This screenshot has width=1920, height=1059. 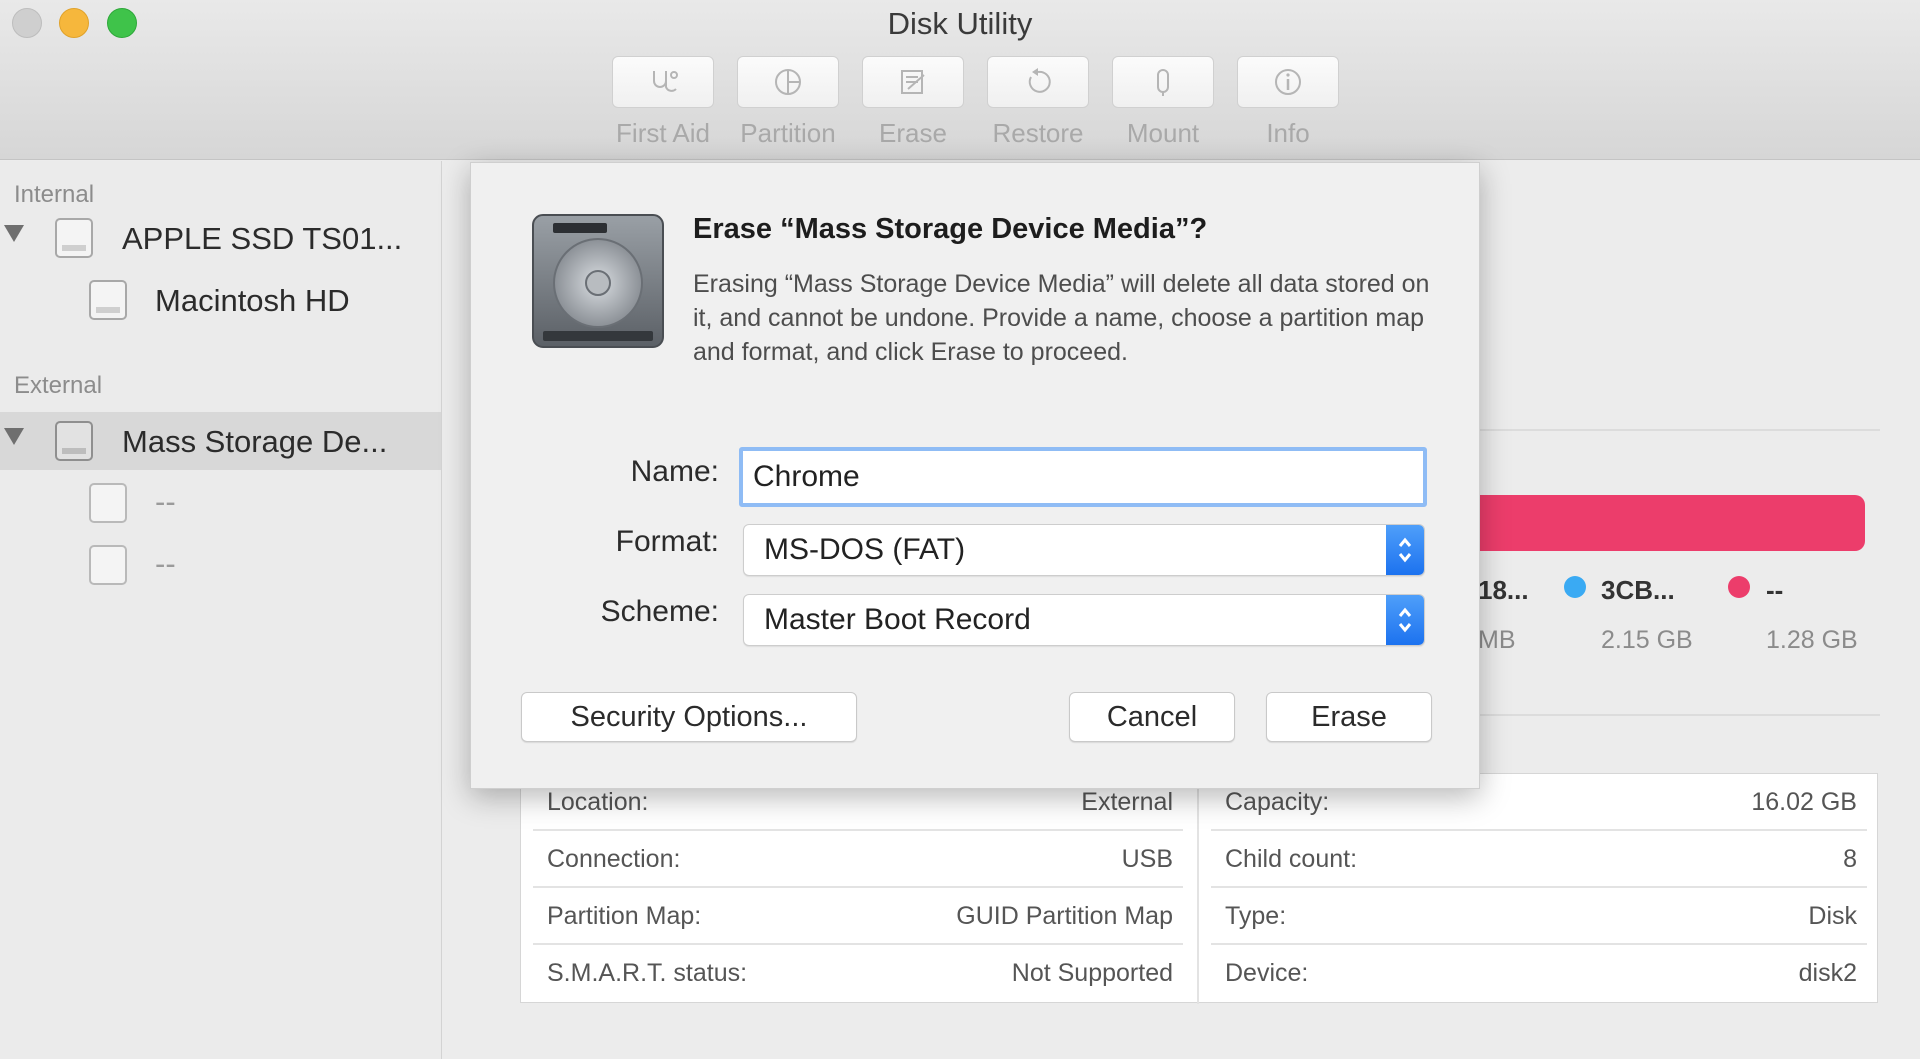 I want to click on toolbar-mount: Mount, so click(x=1163, y=102).